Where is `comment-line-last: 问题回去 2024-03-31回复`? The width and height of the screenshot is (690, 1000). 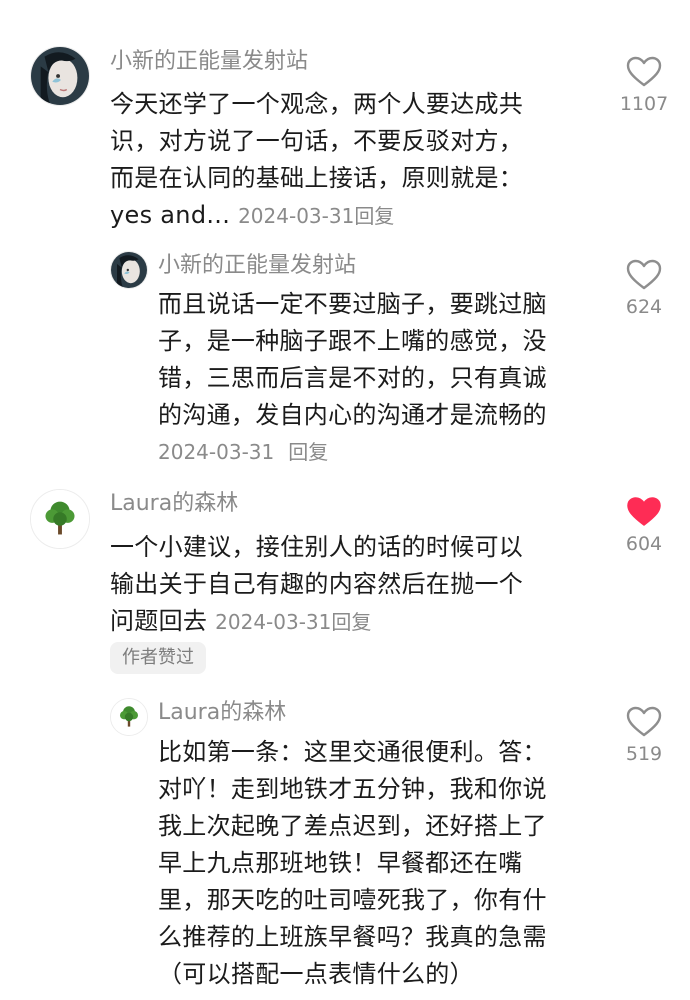
comment-line-last: 问题回去 2024-03-31回复 is located at coordinates (316, 622).